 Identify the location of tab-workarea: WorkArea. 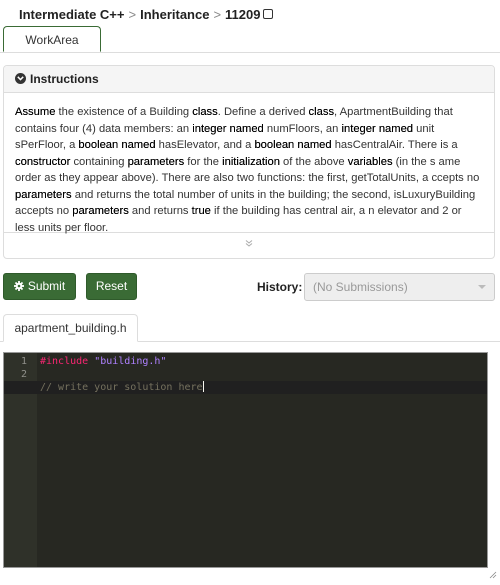
(52, 39).